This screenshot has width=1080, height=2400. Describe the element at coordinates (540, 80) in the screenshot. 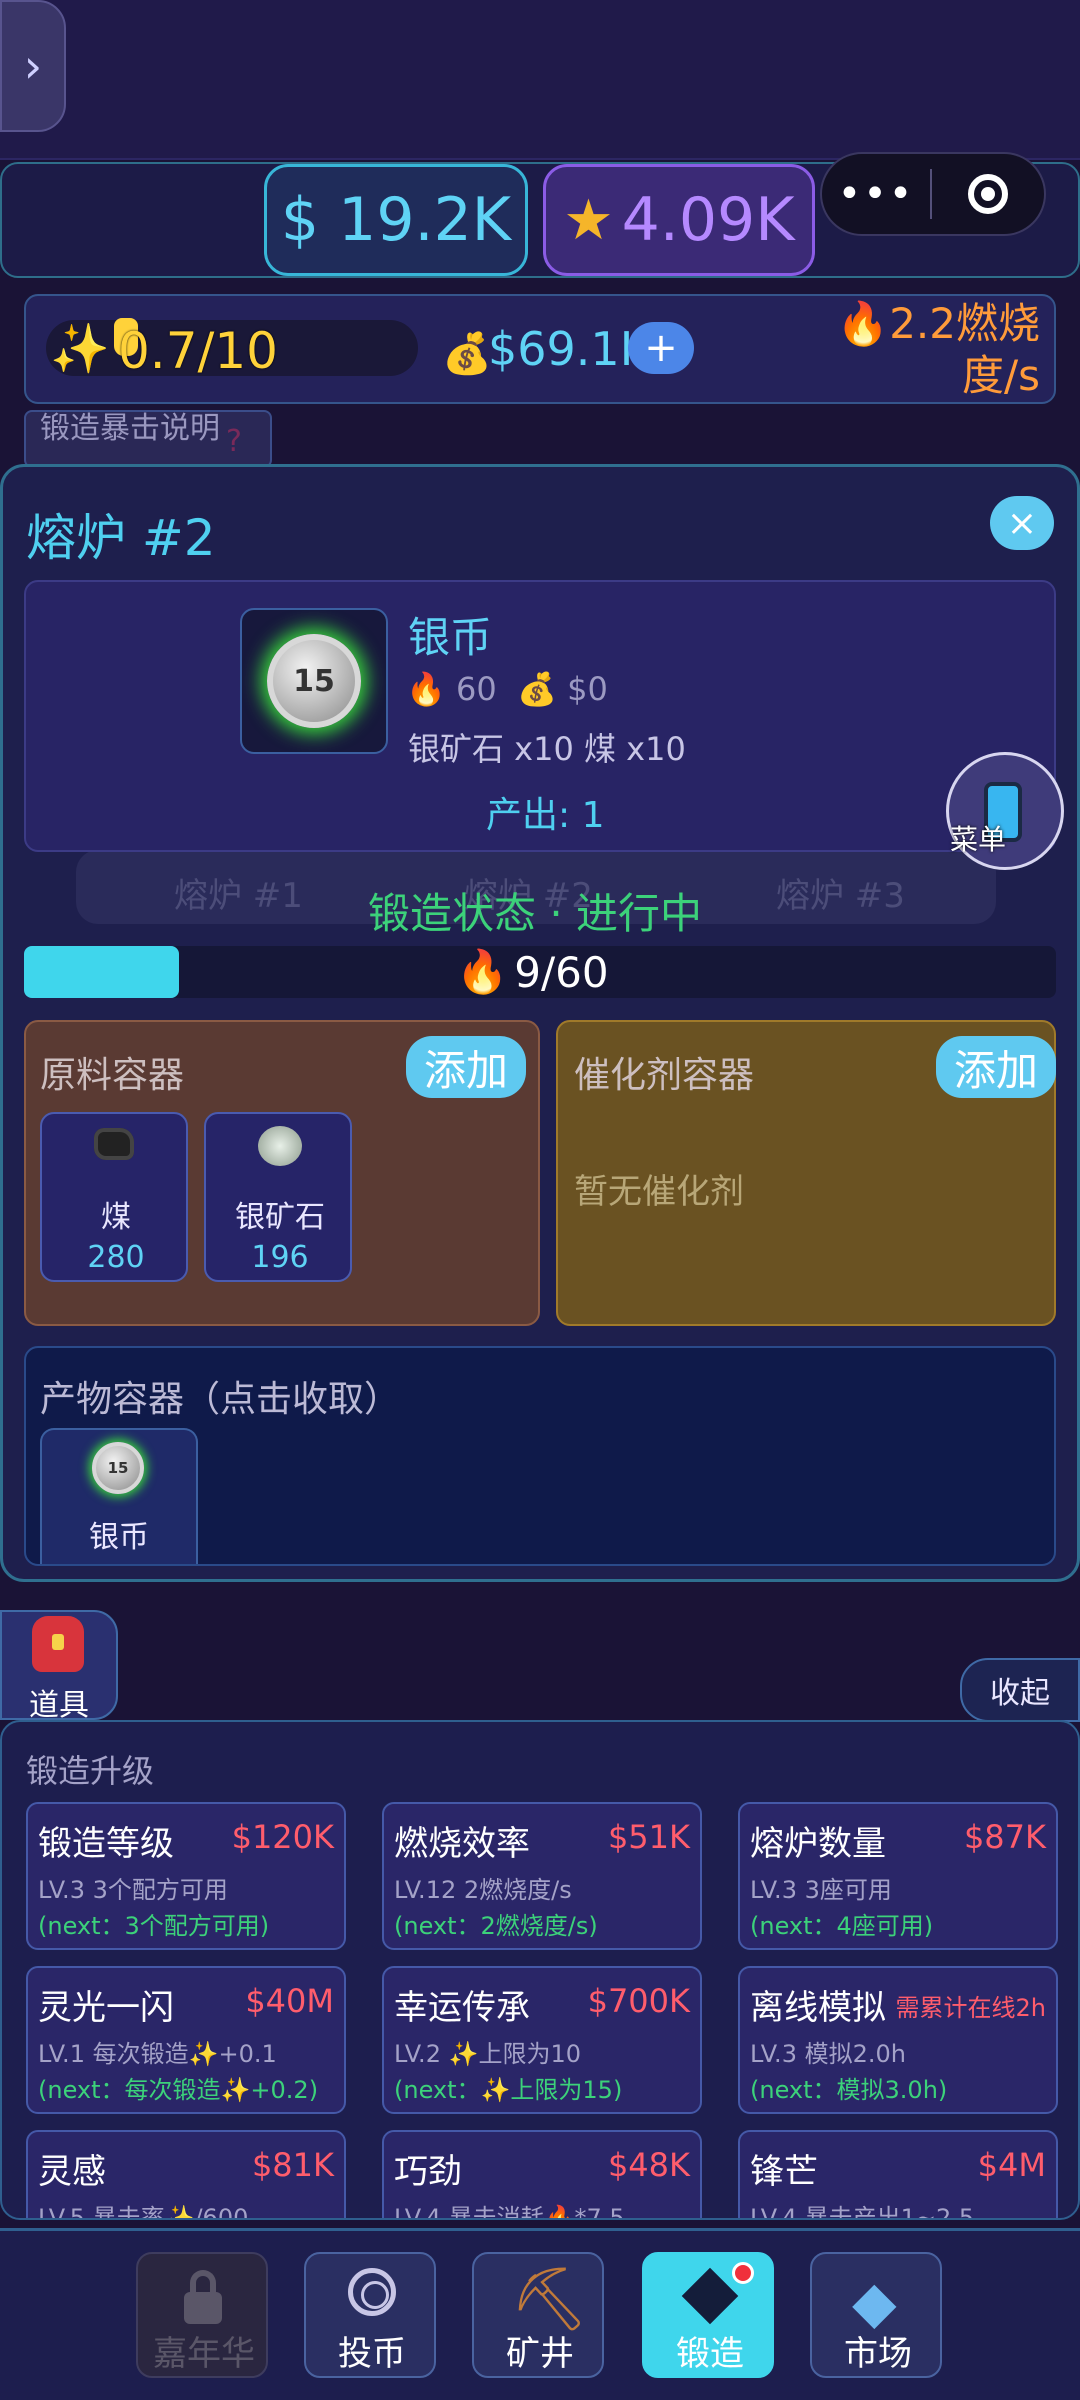

I see `top-bar` at that location.